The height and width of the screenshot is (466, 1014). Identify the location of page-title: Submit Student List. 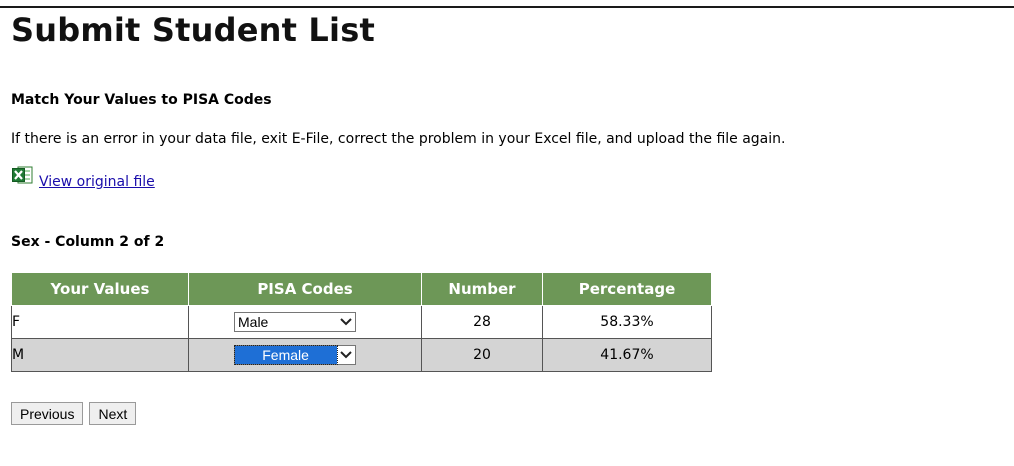
(193, 30).